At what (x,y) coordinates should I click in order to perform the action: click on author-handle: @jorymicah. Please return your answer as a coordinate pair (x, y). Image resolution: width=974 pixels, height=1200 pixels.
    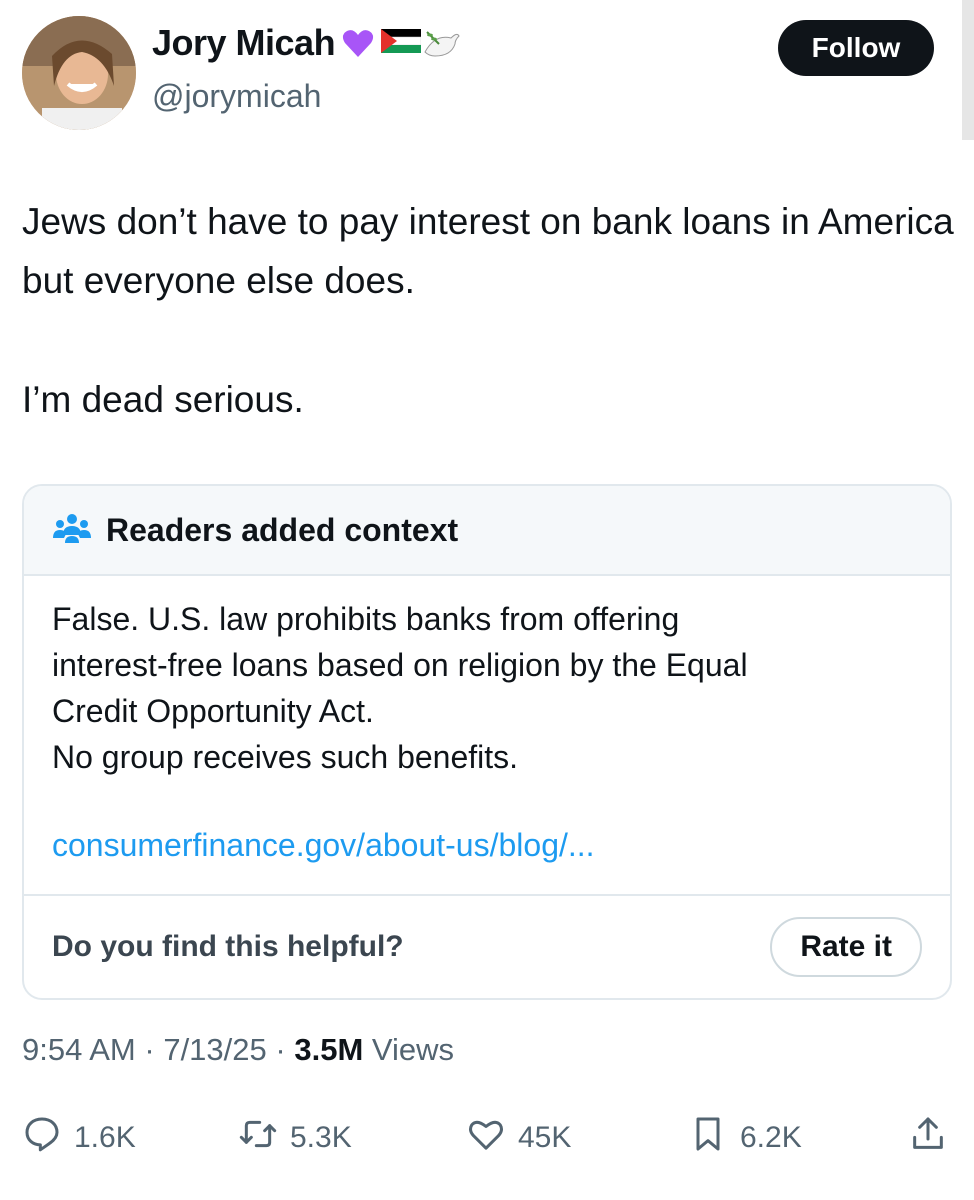
    Looking at the image, I should click on (236, 96).